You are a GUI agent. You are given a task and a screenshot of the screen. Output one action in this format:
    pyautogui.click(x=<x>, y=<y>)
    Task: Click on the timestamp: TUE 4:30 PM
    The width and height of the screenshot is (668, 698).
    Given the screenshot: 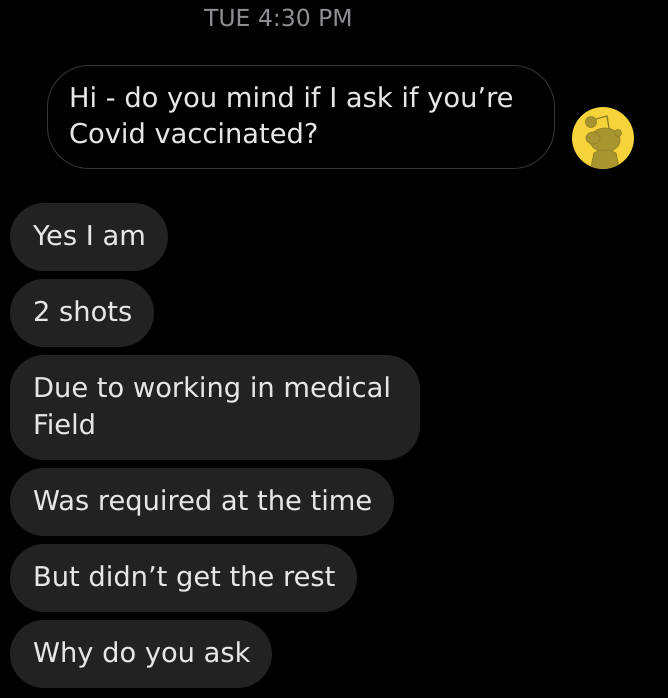 What is the action you would take?
    pyautogui.click(x=278, y=18)
    